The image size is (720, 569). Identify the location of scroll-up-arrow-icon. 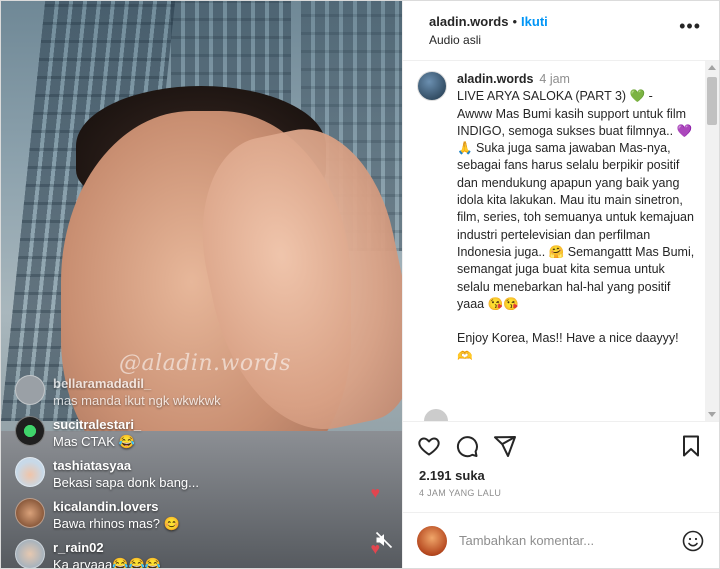
(712, 67).